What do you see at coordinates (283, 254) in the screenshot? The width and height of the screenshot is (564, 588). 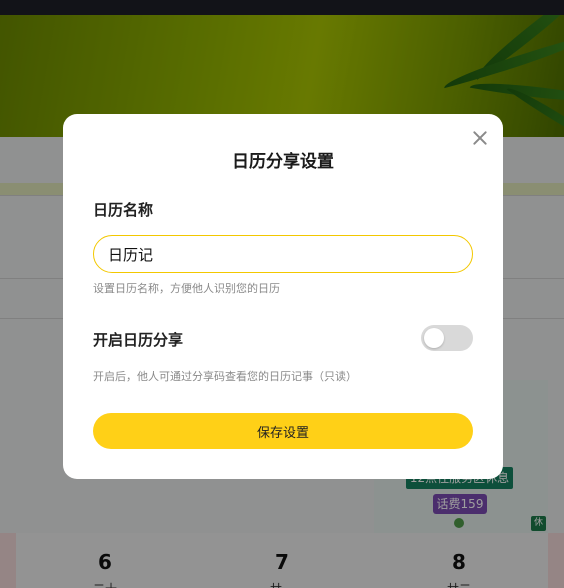 I see `calendar-name-input` at bounding box center [283, 254].